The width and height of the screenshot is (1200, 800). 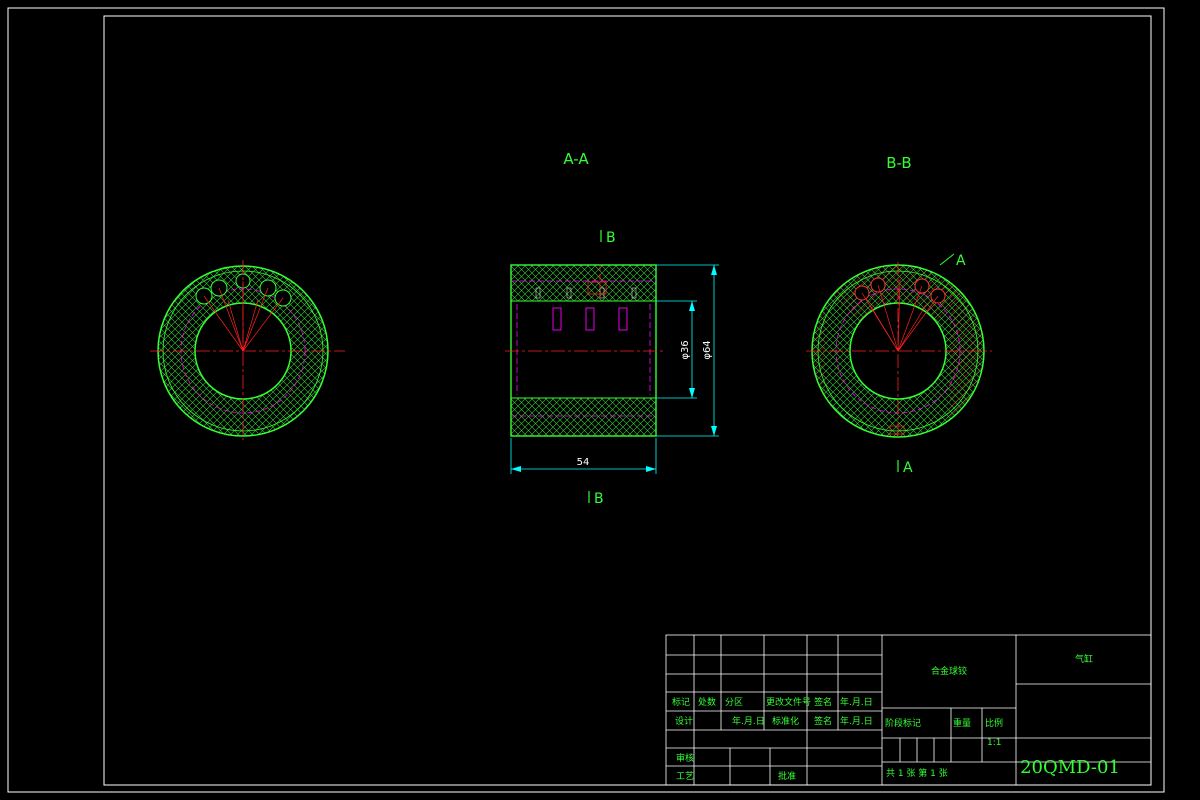 I want to click on dim-inner-dia: φ36, so click(x=685, y=349).